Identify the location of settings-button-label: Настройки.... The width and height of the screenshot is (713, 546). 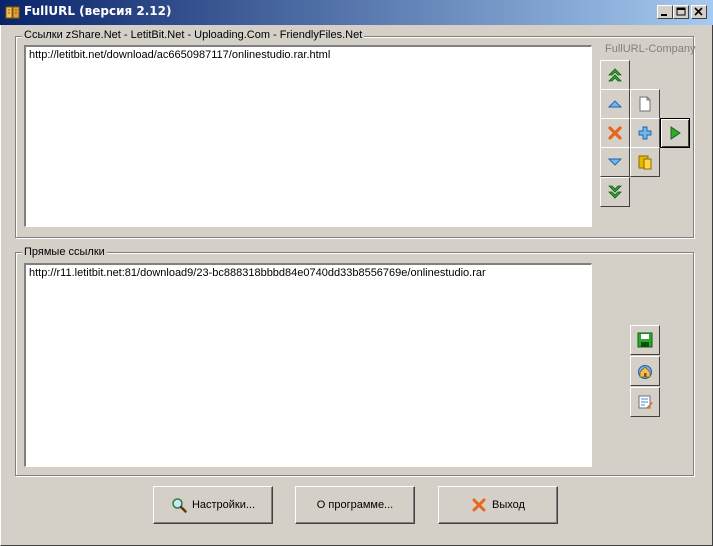
(223, 505).